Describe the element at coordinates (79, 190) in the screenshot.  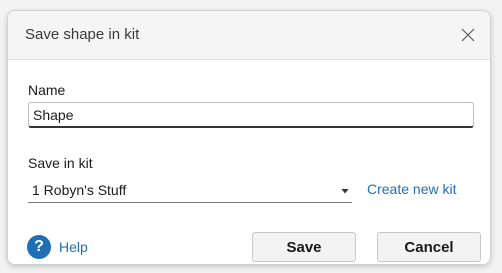
I see `kit-dropdown-value: 1 Robyn's Stuff` at that location.